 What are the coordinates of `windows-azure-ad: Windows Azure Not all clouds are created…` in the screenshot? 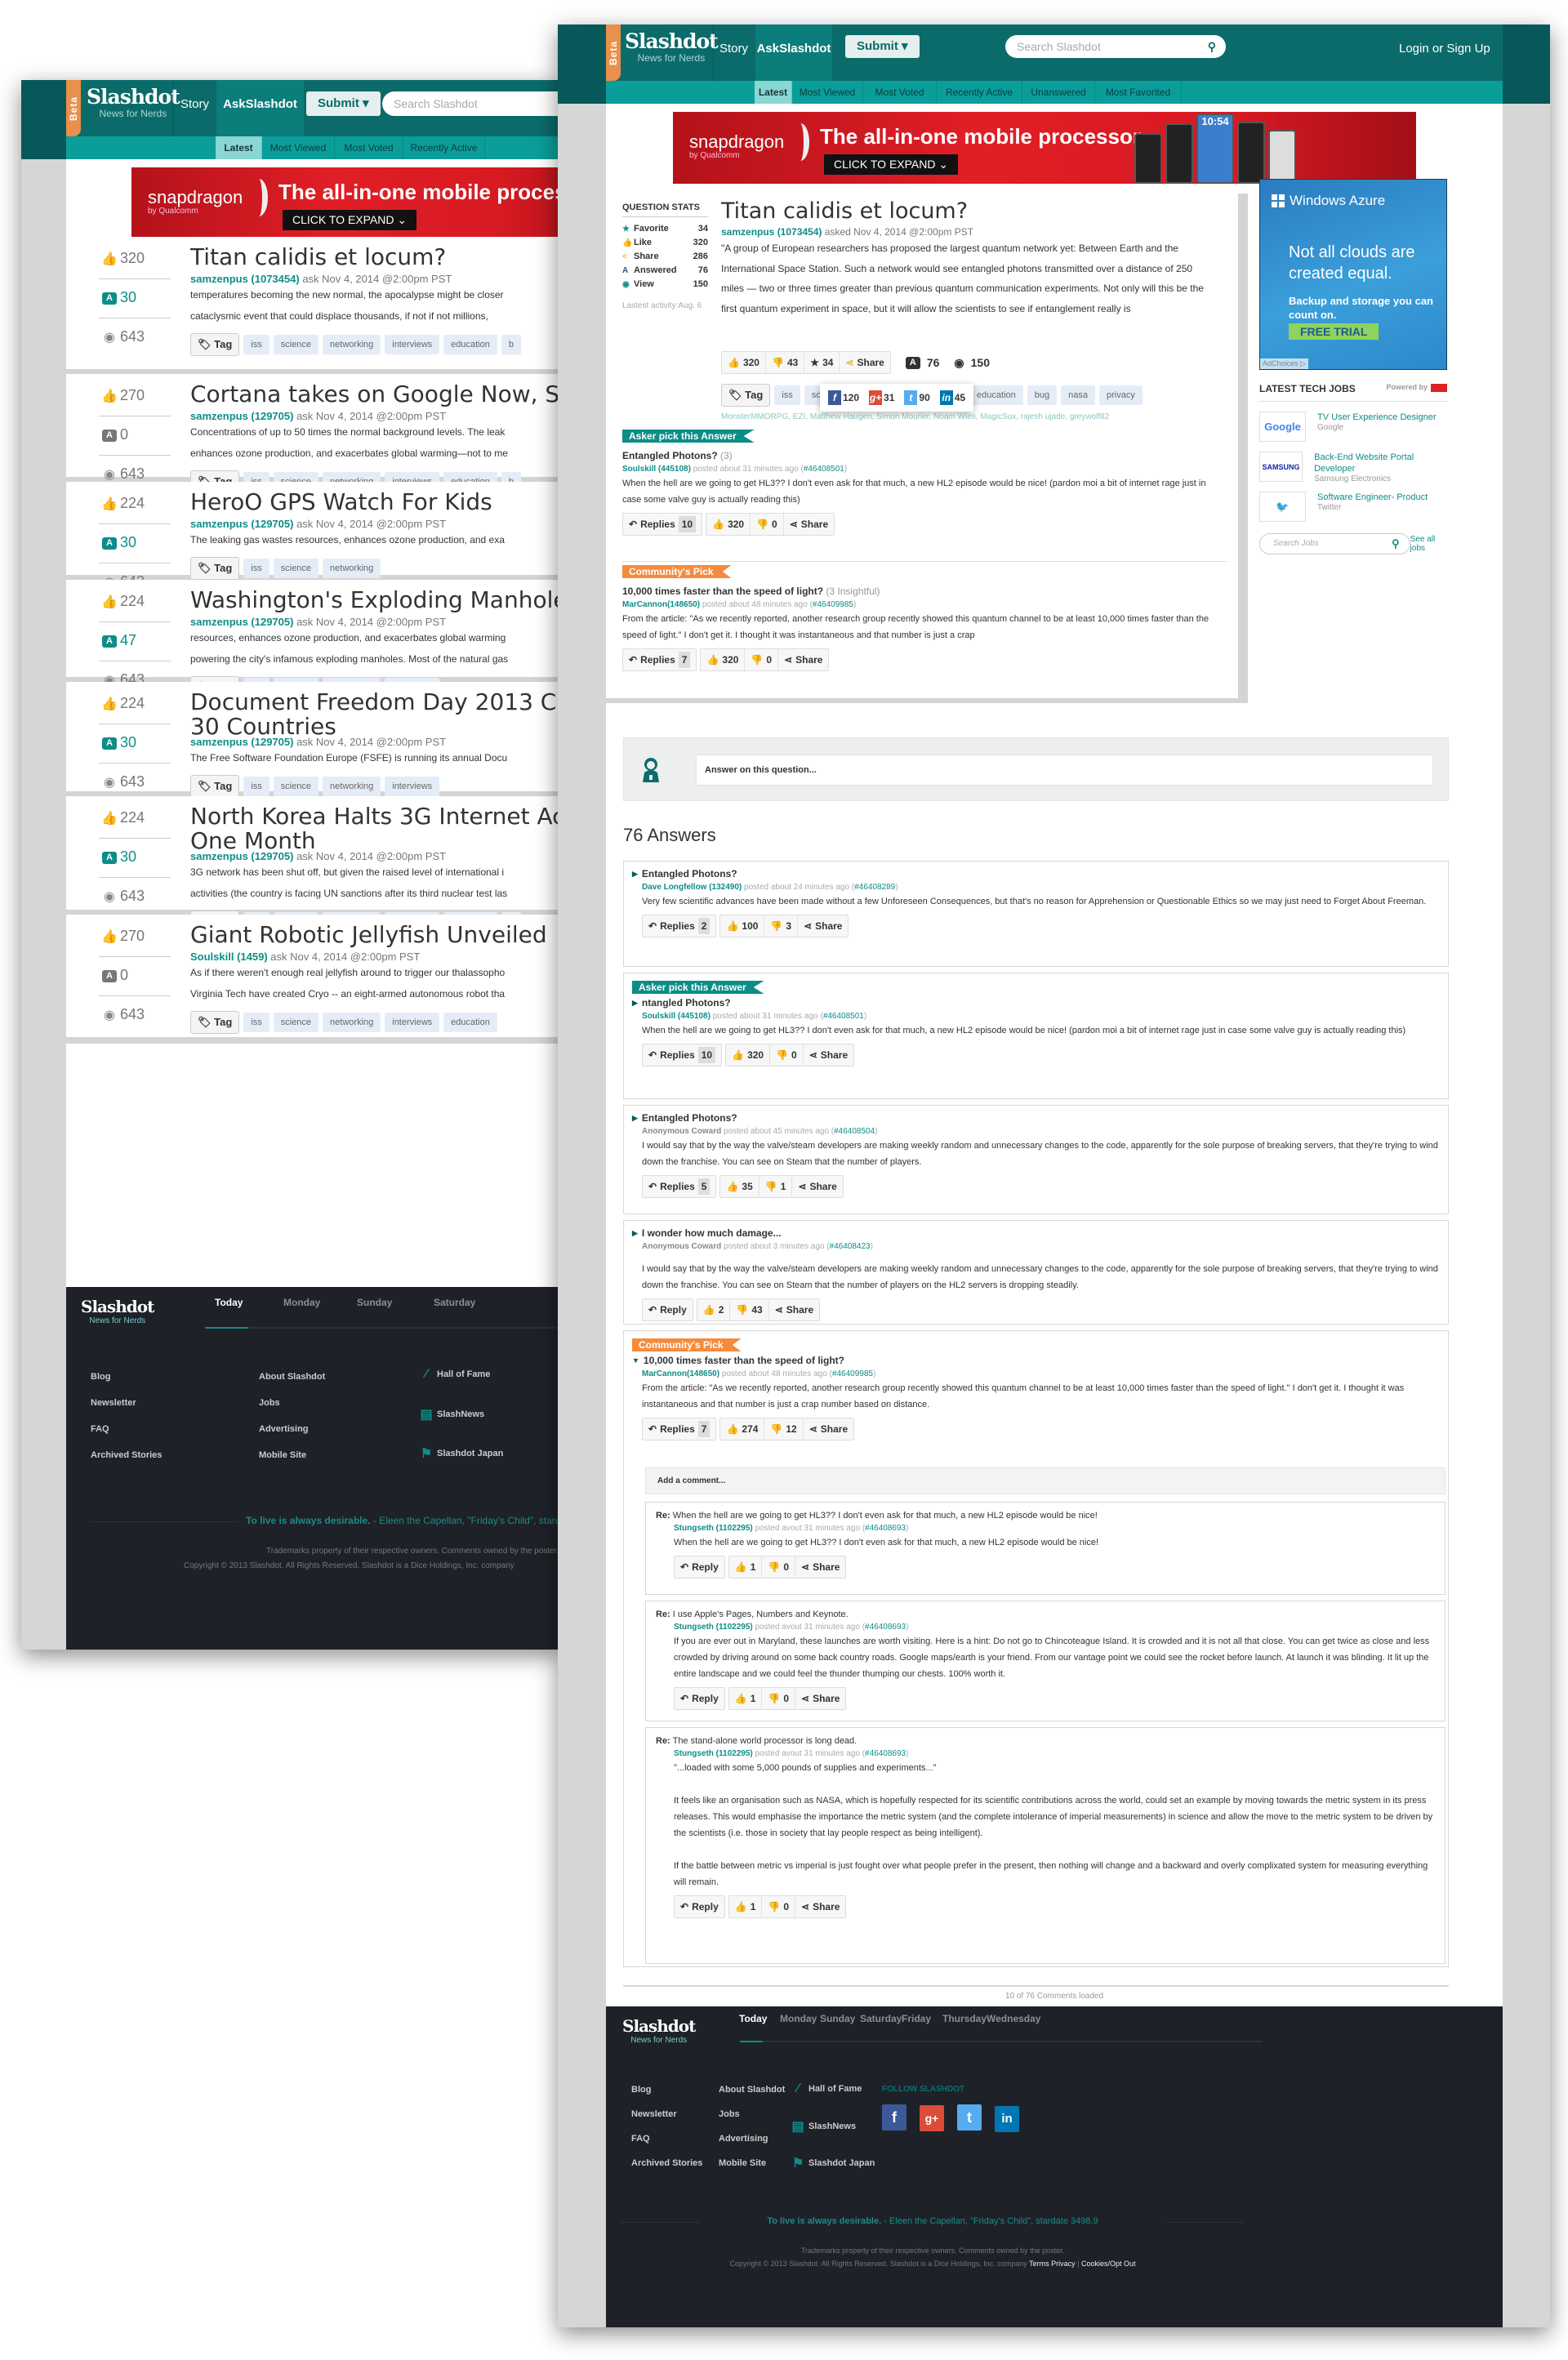 It's located at (1353, 274).